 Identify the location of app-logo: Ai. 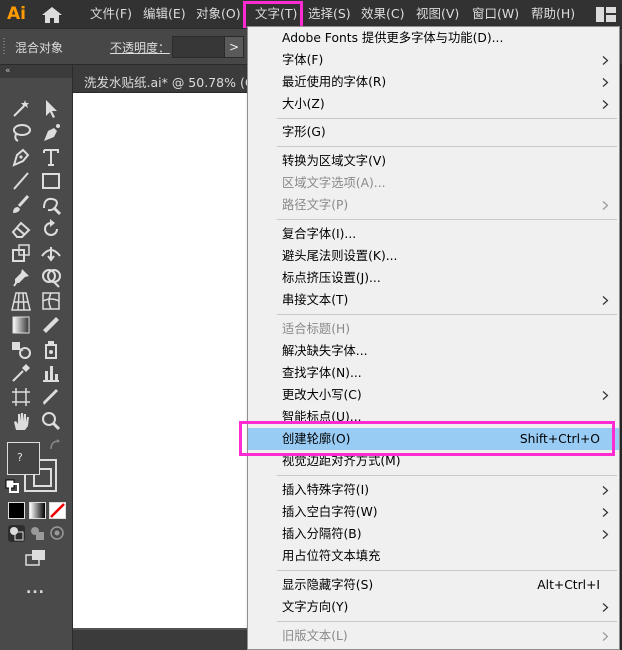
(16, 14).